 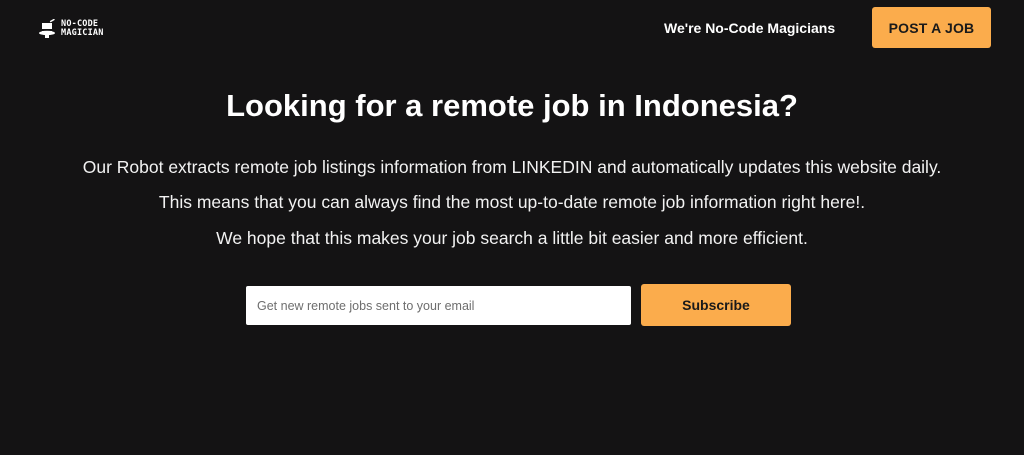 I want to click on logo-text: NO-CODE MAGICIAN, so click(x=82, y=29).